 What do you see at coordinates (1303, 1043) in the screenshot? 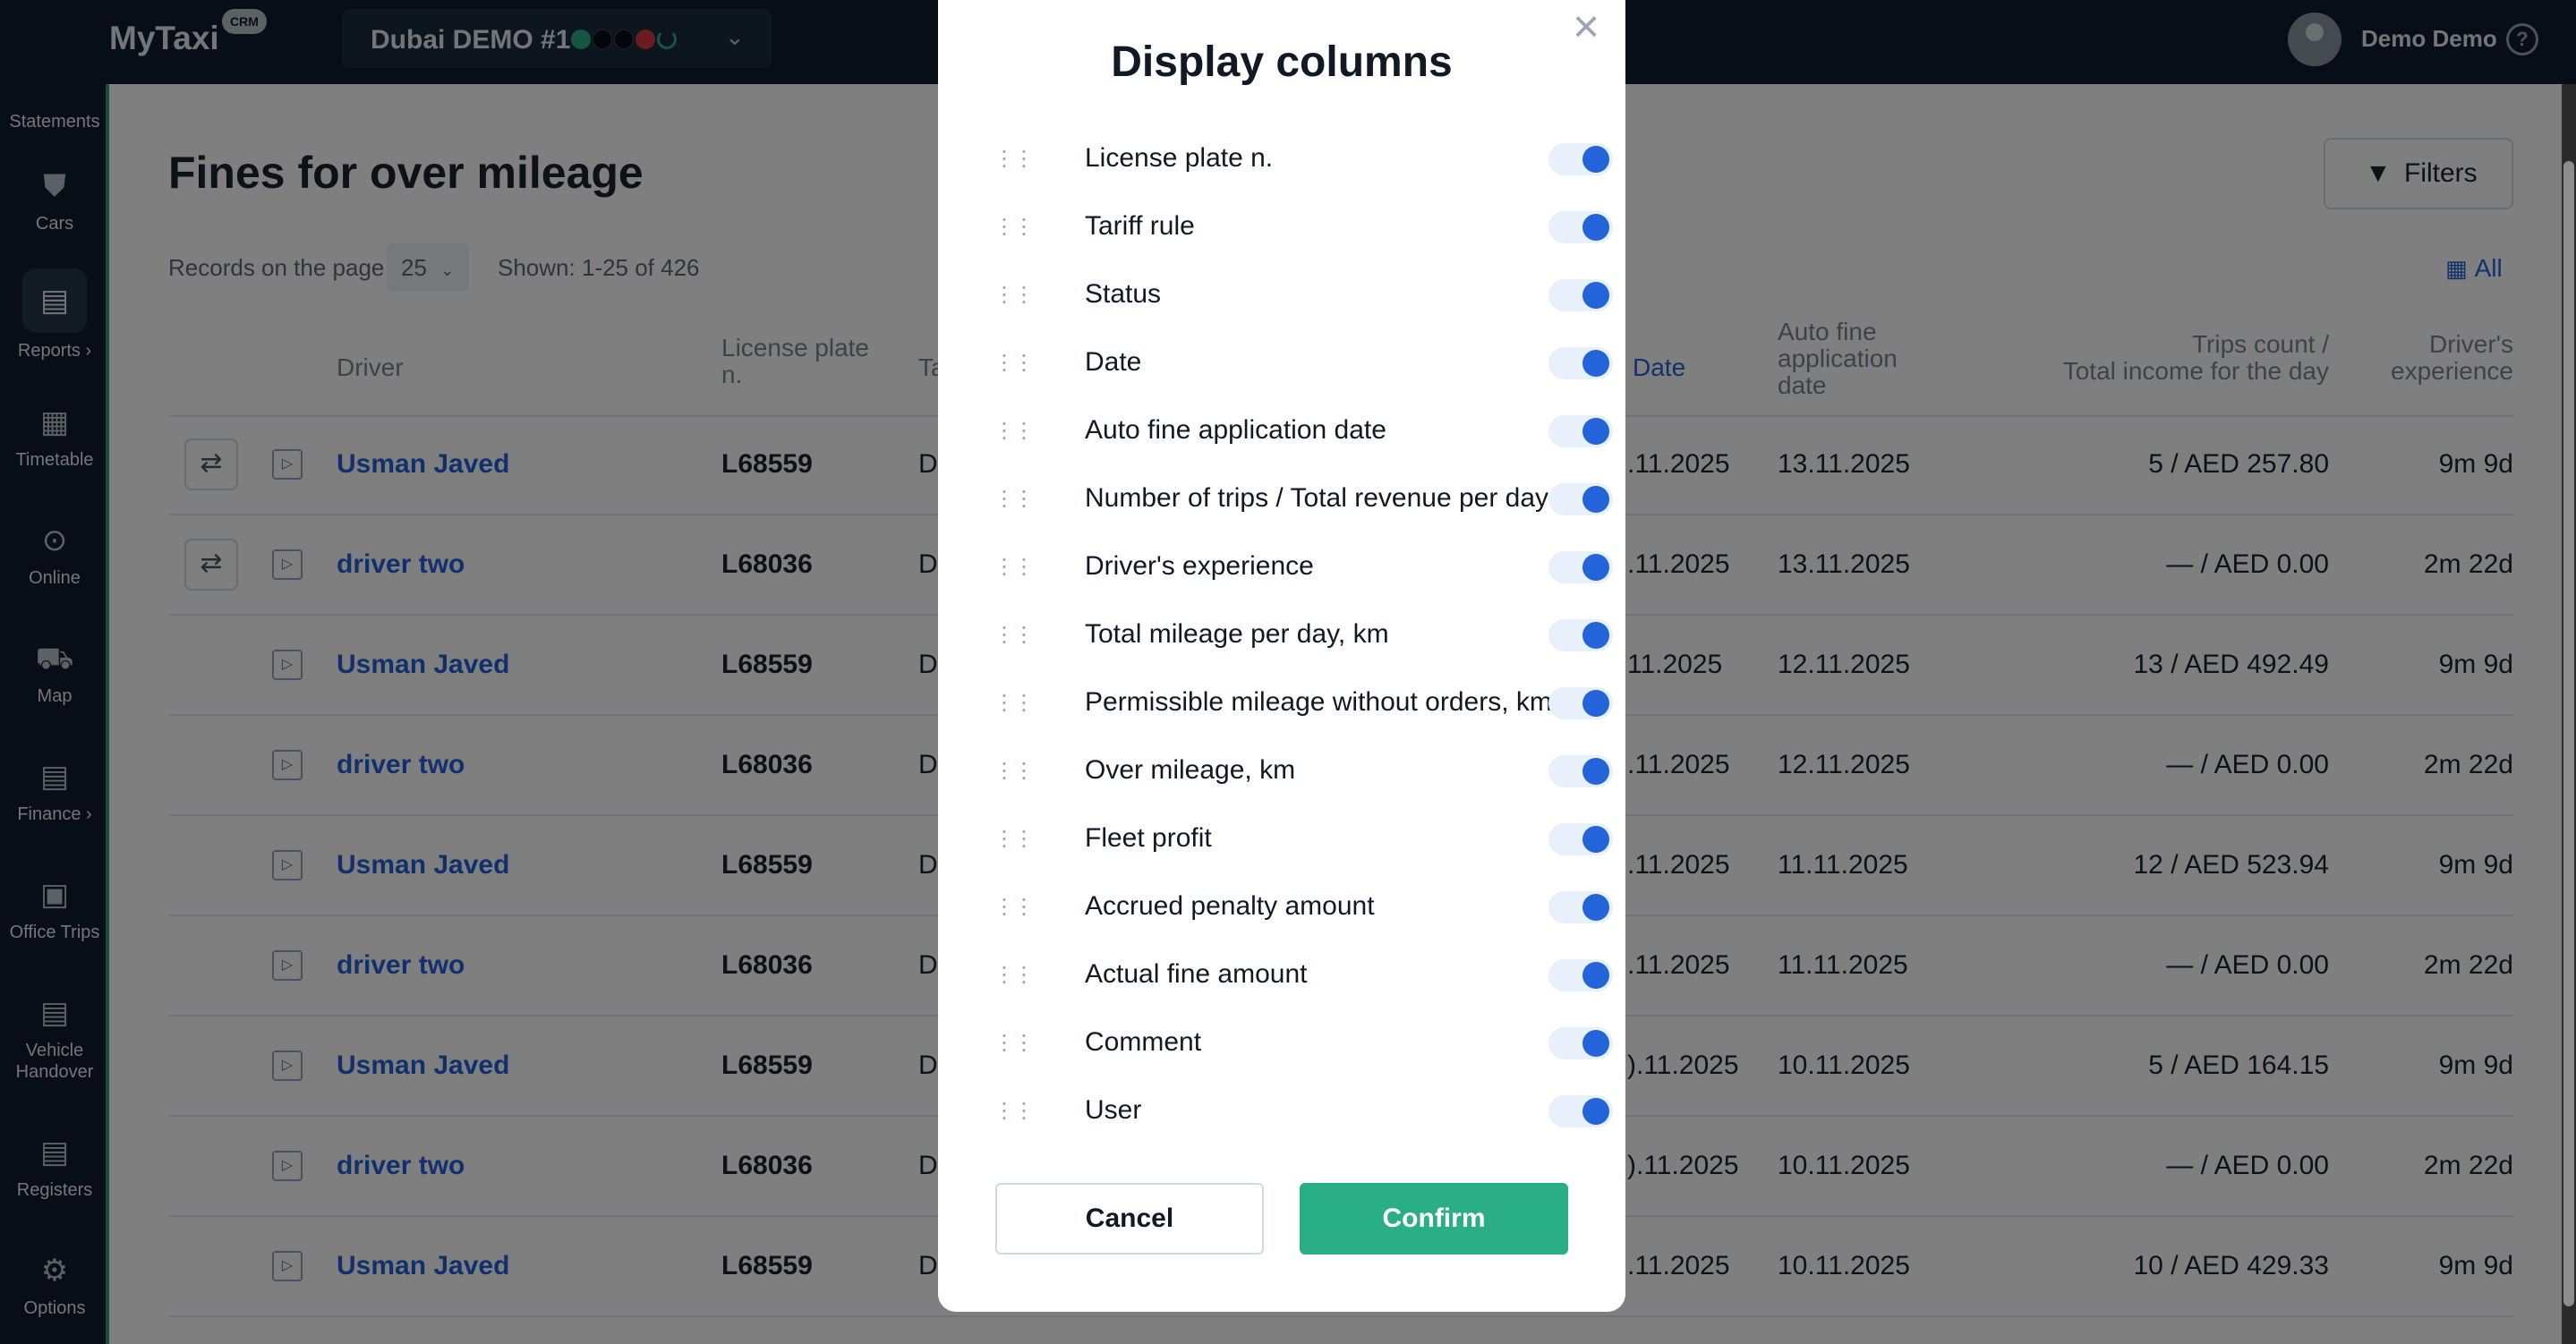
I see `column-option: ⋮⋮ Comment` at bounding box center [1303, 1043].